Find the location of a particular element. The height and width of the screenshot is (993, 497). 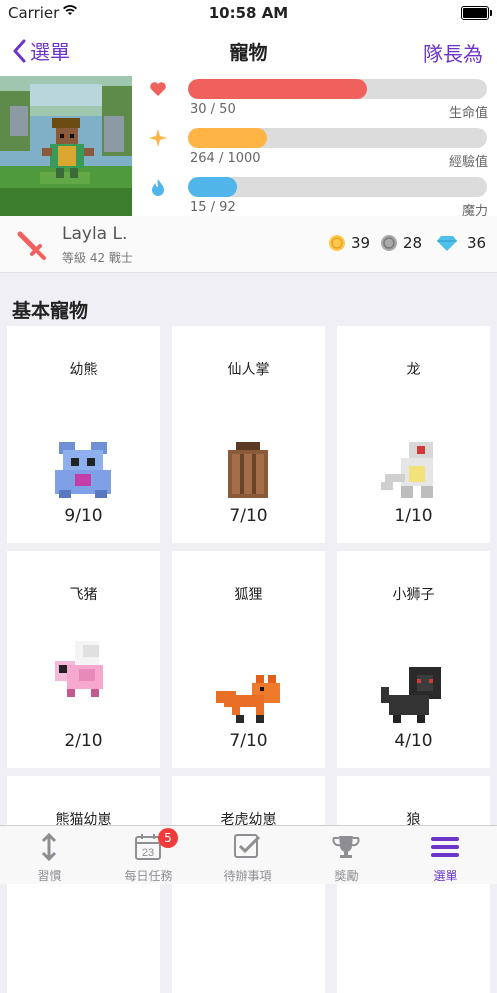

pet-count: 4/10 is located at coordinates (413, 741).